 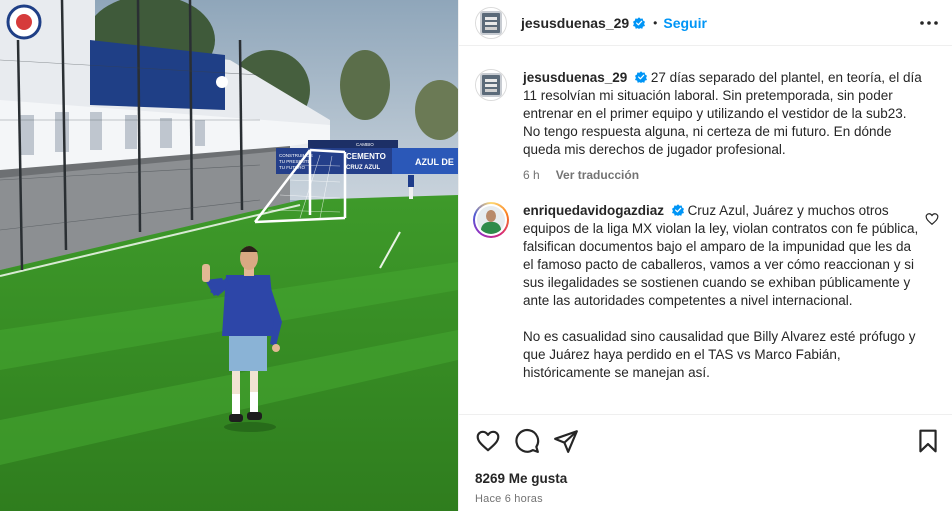 I want to click on caption-username: jesusduenas_29, so click(x=575, y=77).